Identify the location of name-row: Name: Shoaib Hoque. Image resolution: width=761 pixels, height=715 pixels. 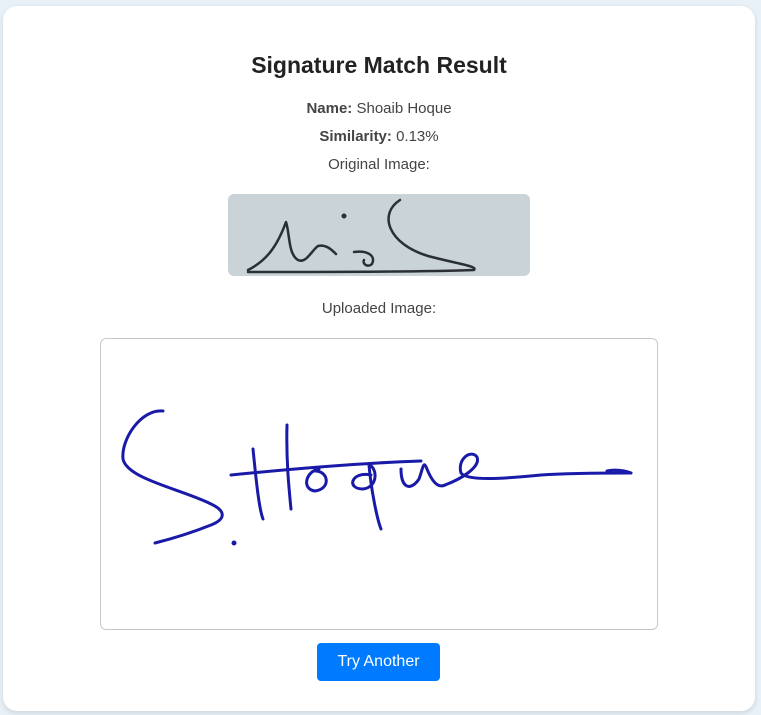
(379, 108).